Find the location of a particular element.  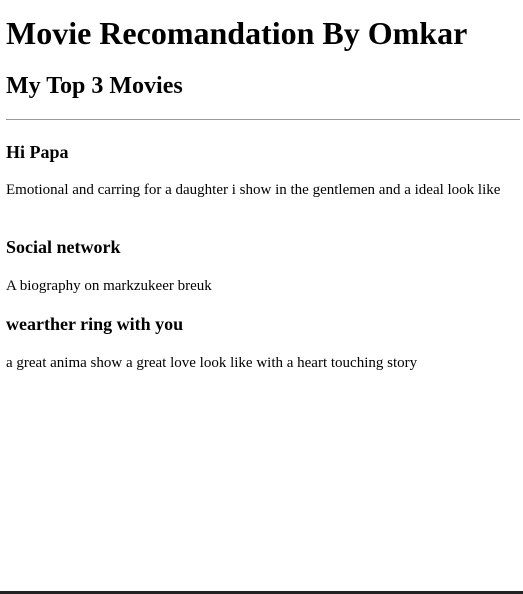

divider is located at coordinates (263, 119).